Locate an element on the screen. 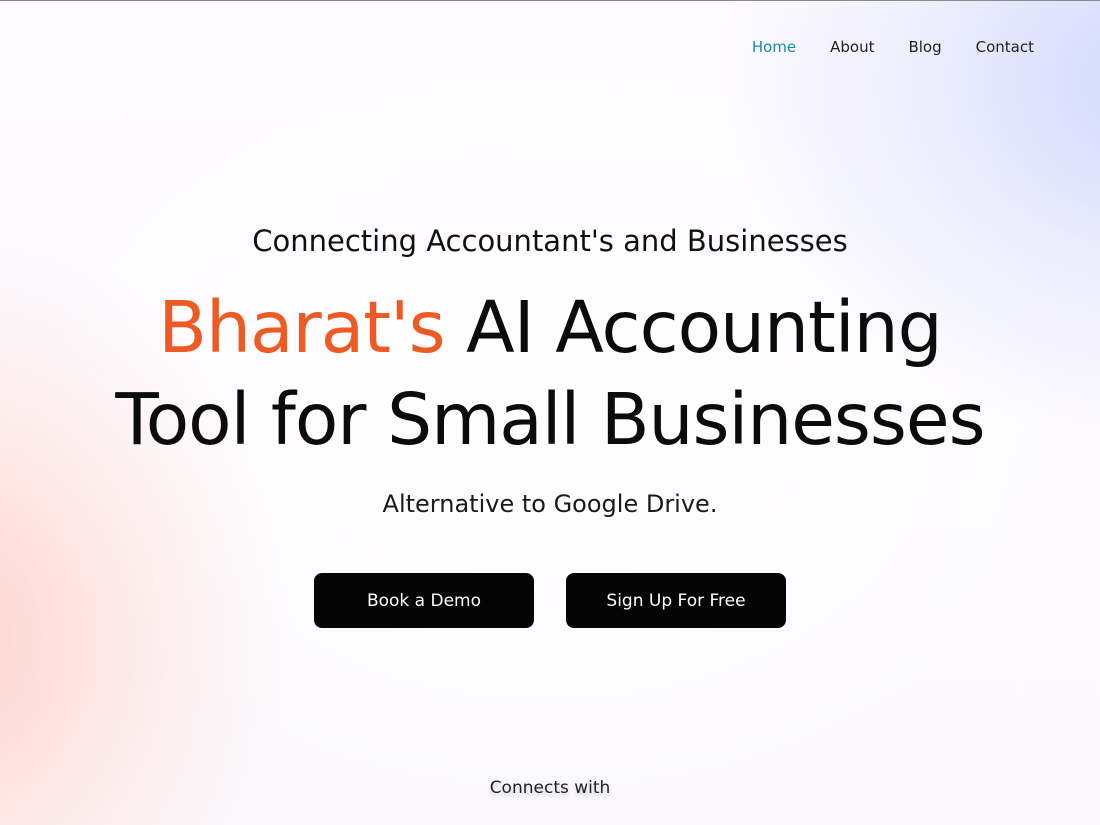 The width and height of the screenshot is (1100, 825). headline-accent: Bharat's is located at coordinates (301, 327).